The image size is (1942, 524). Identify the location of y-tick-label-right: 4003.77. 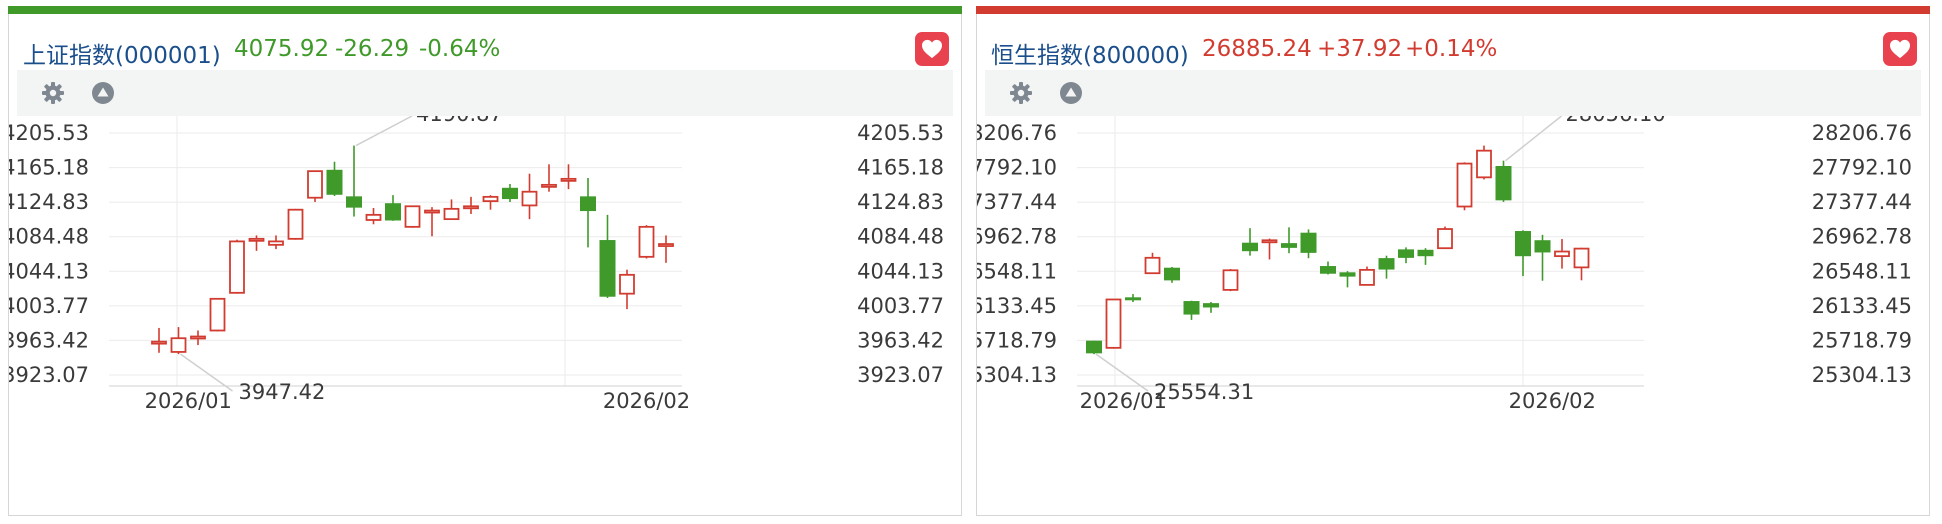
(900, 306).